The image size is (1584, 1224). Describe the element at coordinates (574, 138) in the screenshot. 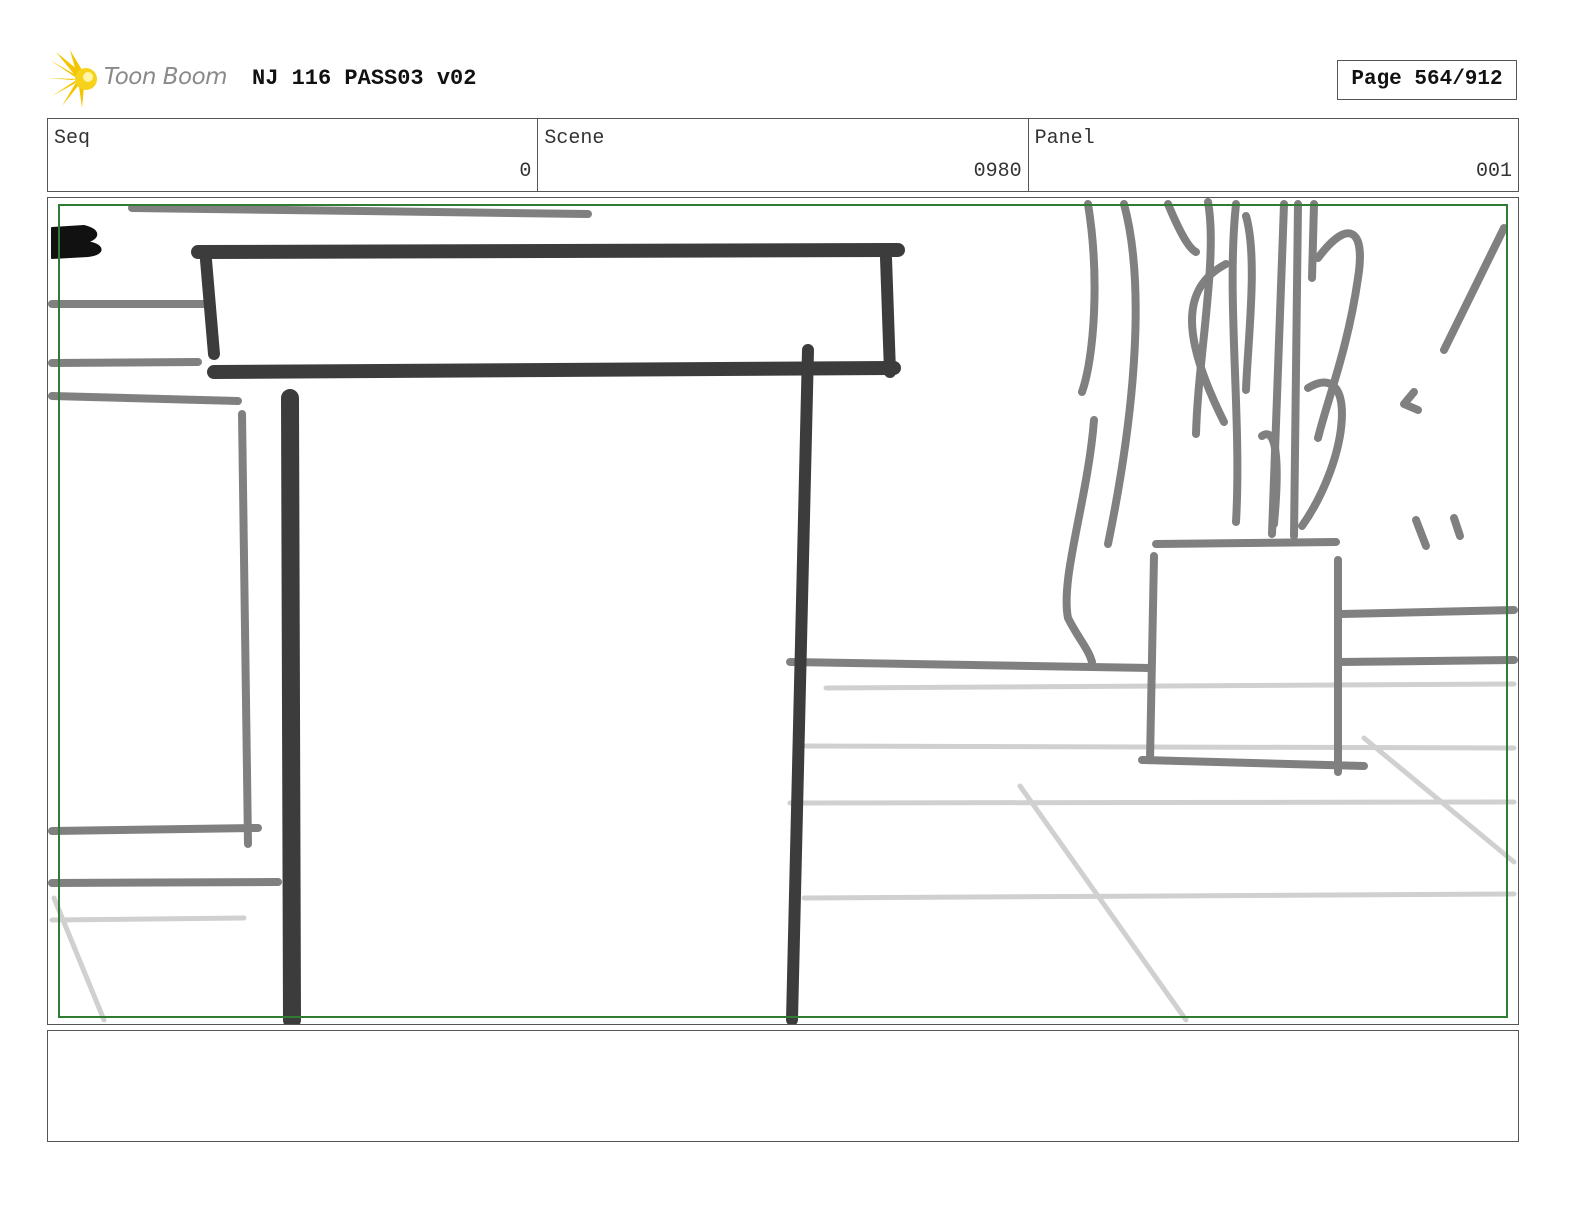

I see `scene-label: Scene` at that location.